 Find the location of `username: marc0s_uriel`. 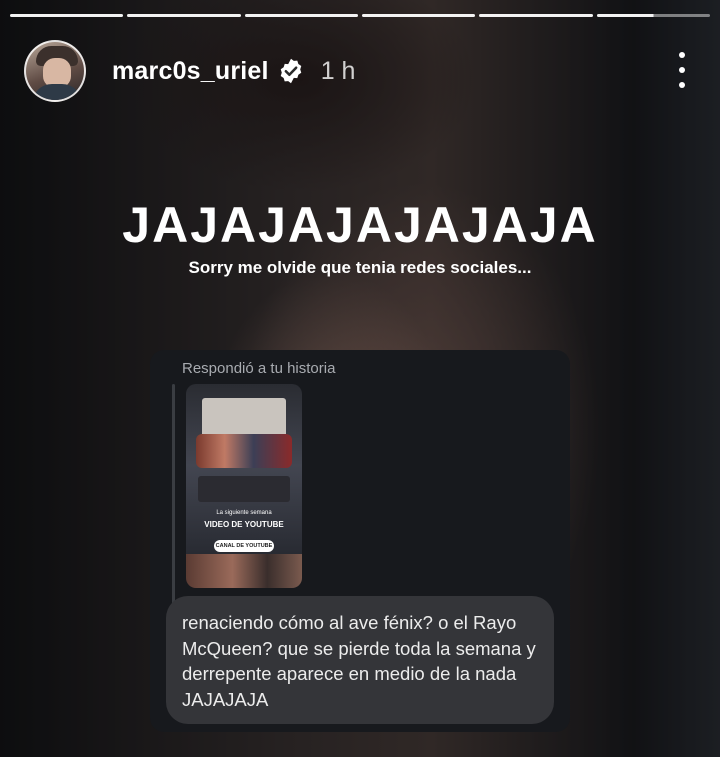

username: marc0s_uriel is located at coordinates (190, 71).